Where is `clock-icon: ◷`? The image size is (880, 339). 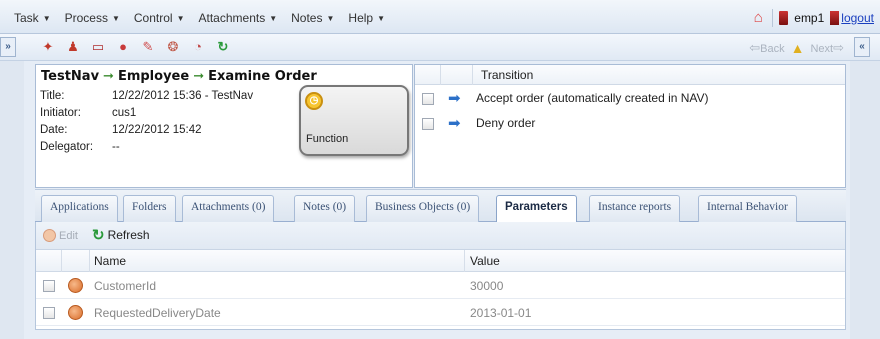 clock-icon: ◷ is located at coordinates (314, 101).